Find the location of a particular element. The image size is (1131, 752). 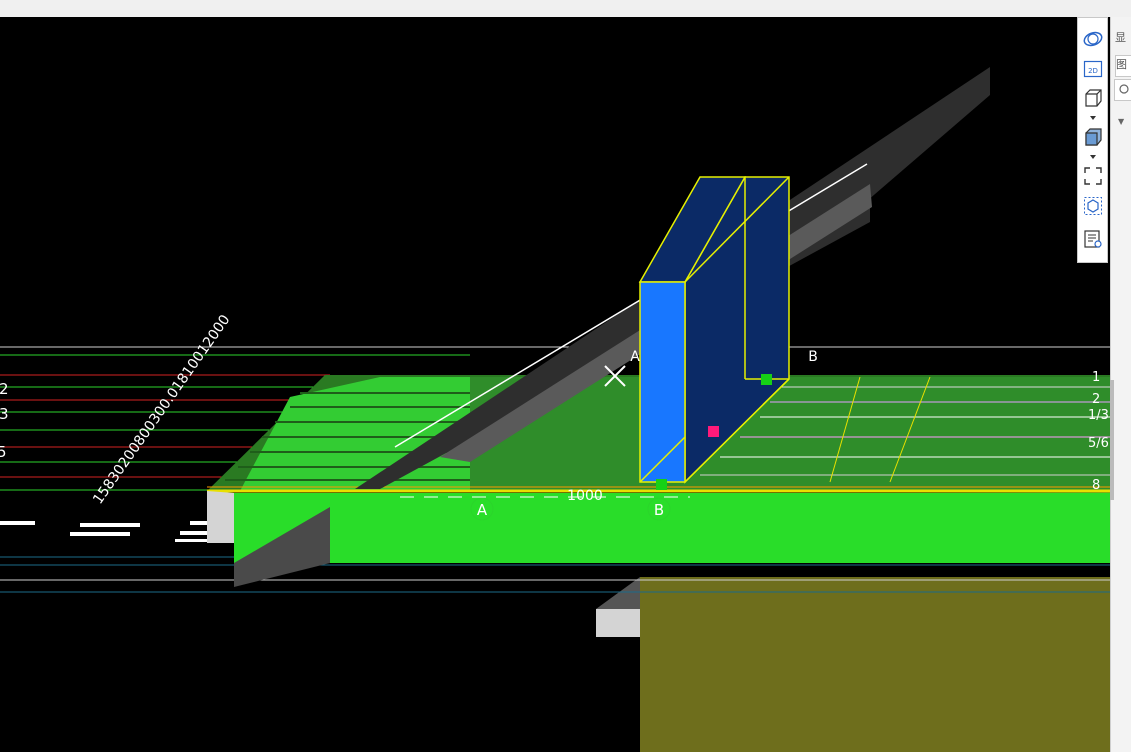

view-3d-button is located at coordinates (1093, 98).